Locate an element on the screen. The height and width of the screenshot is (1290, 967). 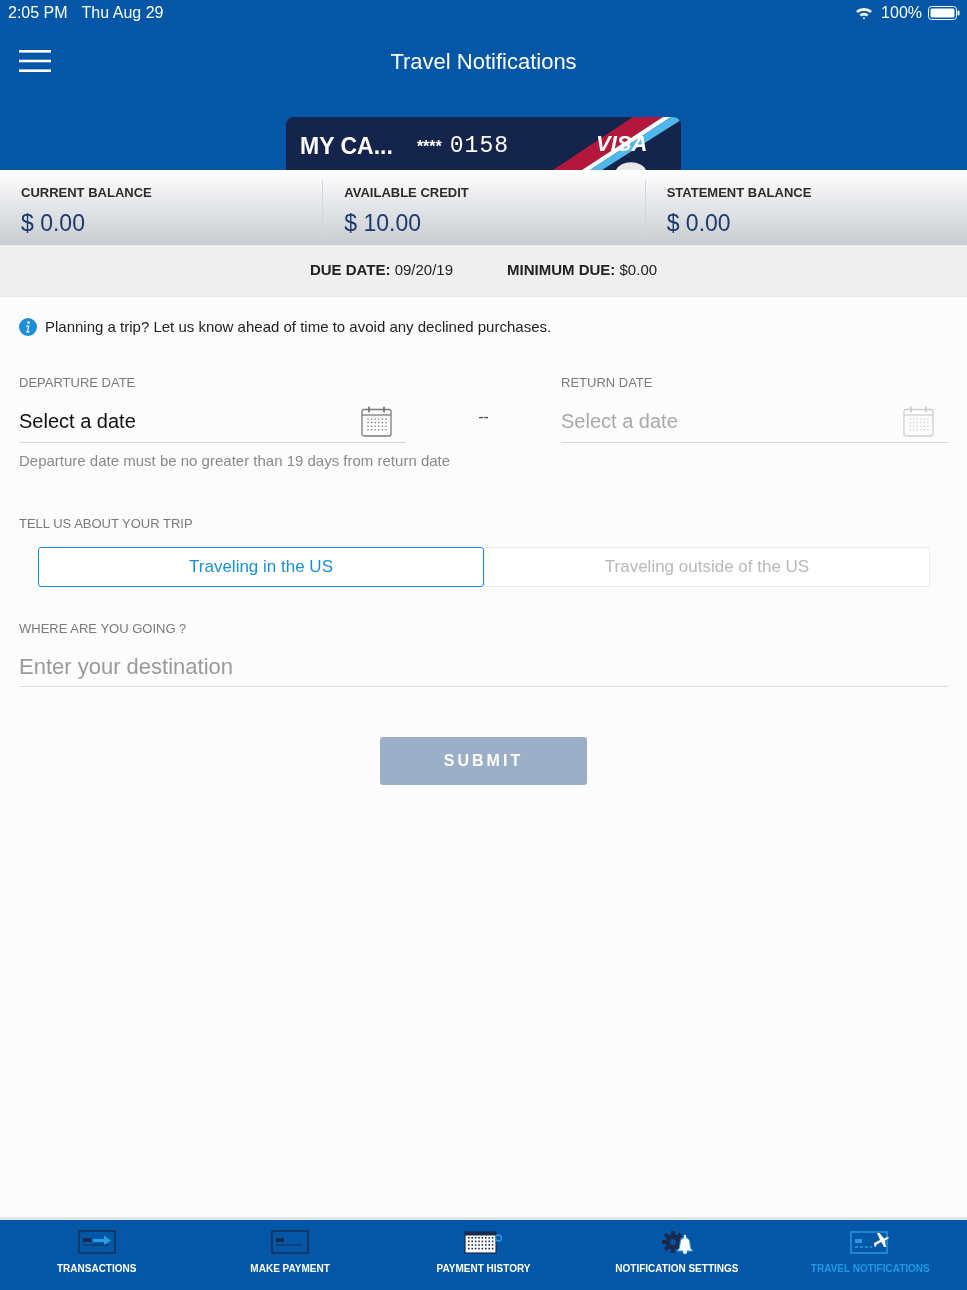
field-label: DEPARTURE DATE is located at coordinates (78, 382).